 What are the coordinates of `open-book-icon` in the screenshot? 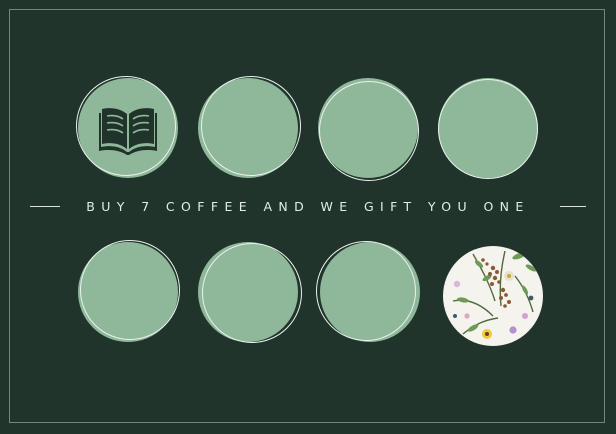 It's located at (128, 131).